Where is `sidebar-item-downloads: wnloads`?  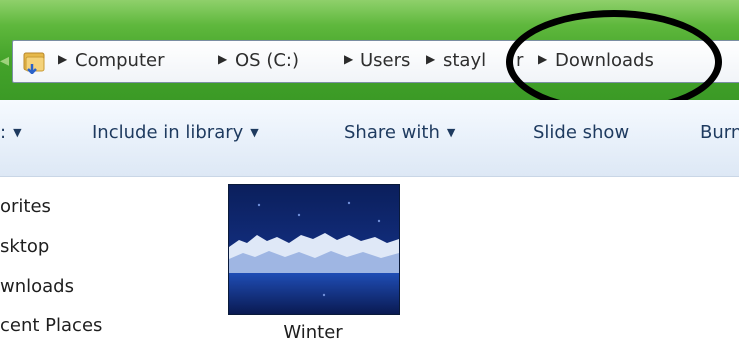
sidebar-item-downloads: wnloads is located at coordinates (37, 286).